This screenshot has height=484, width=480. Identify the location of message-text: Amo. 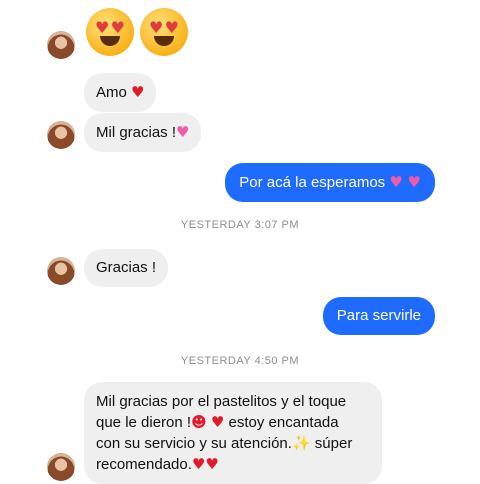
(111, 92).